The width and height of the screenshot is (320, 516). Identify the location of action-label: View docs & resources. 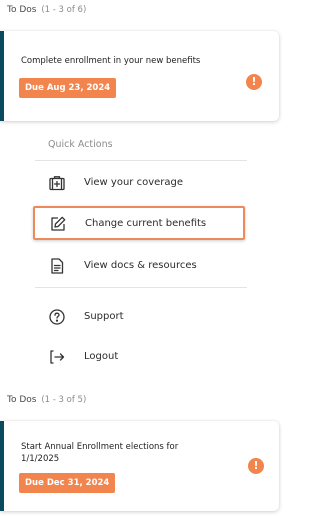
(140, 265).